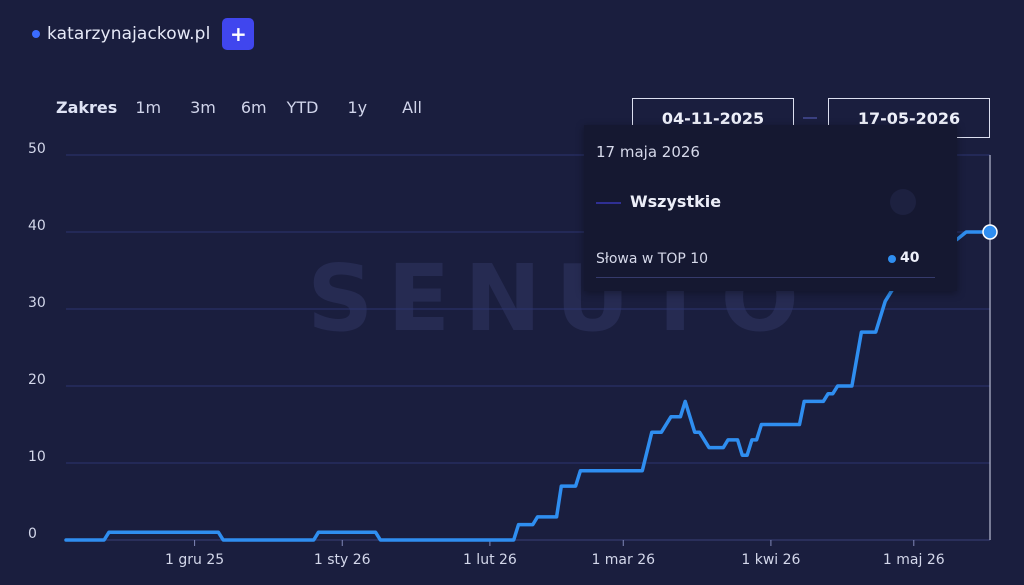 The width and height of the screenshot is (1024, 585). Describe the element at coordinates (623, 560) in the screenshot. I see `x-tick-label: 1 mar 26` at that location.